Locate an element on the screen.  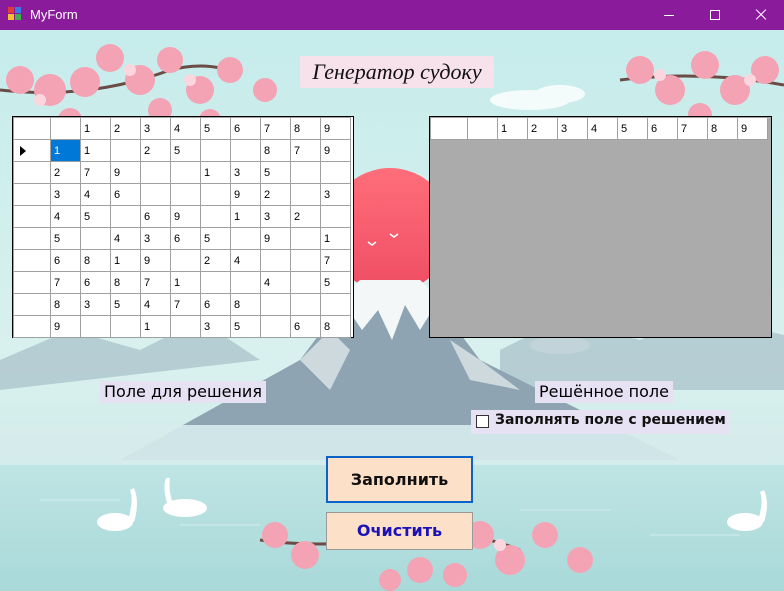
grid-row: 45 69 132 is located at coordinates (182, 216).